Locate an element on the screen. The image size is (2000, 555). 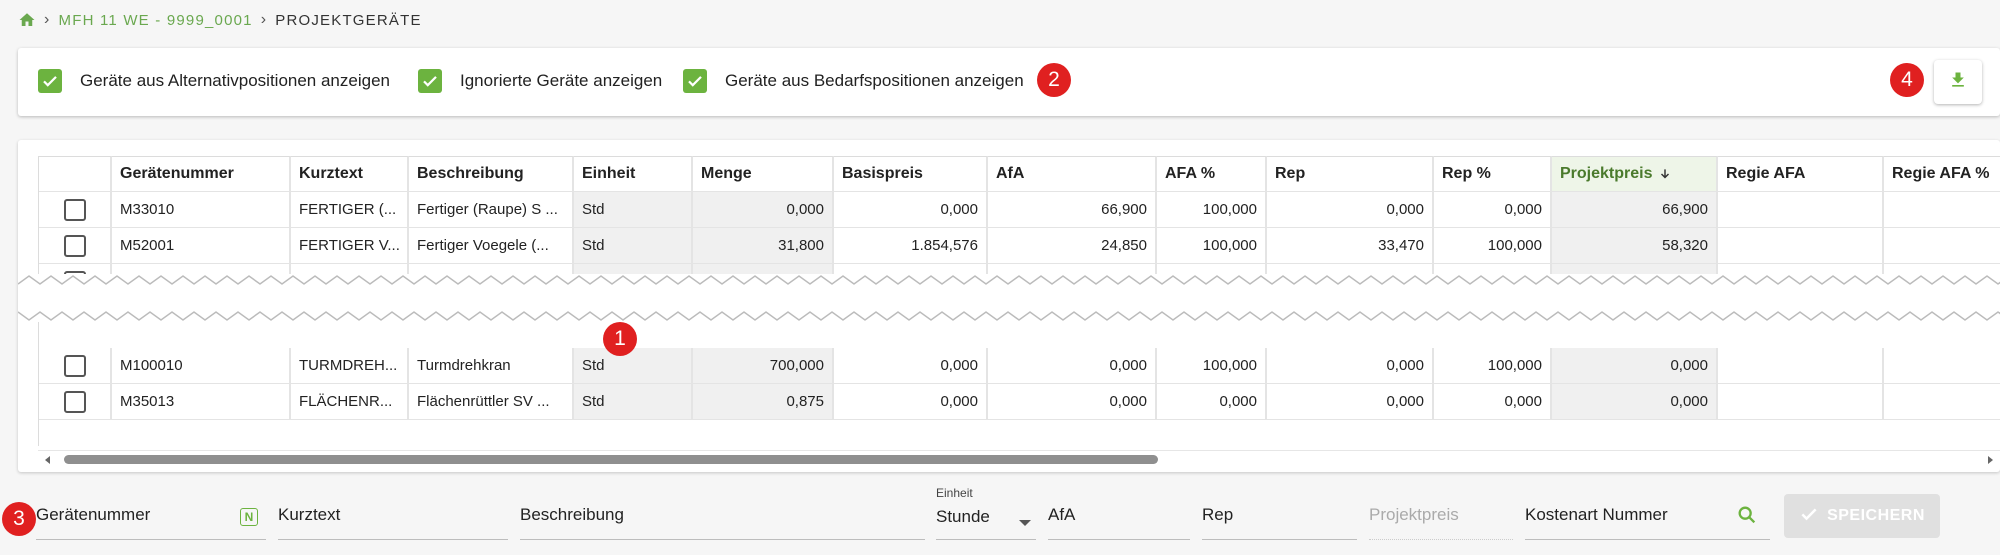
cell-afa-percent: 0,000 is located at coordinates (1212, 402).